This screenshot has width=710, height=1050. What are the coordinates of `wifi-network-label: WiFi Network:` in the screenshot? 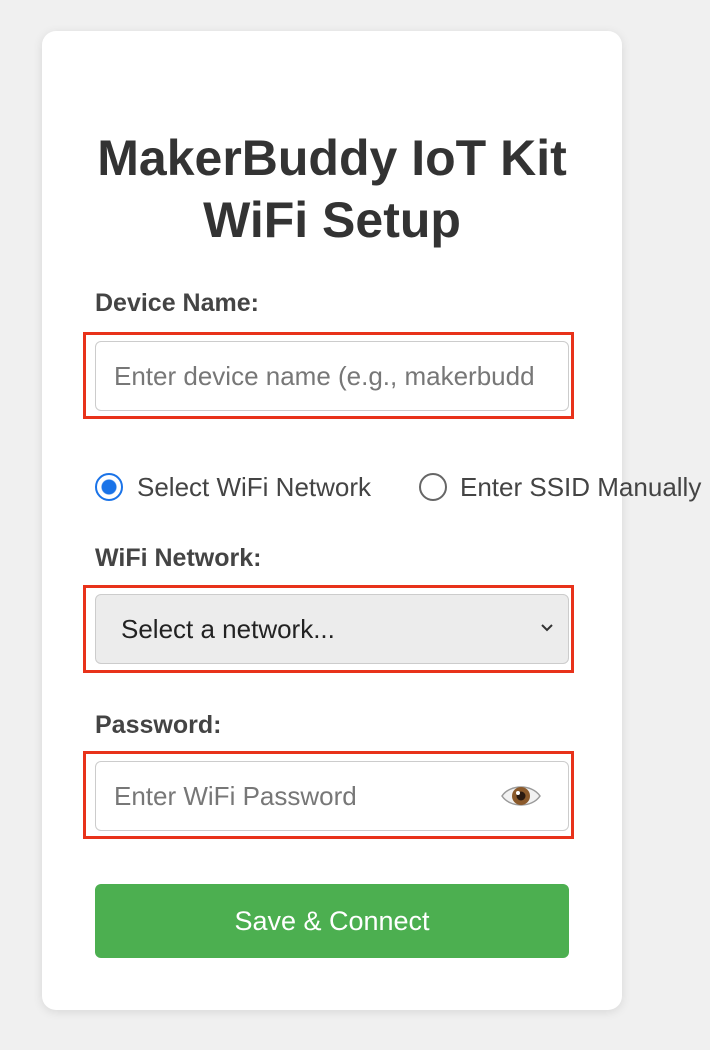 It's located at (178, 558).